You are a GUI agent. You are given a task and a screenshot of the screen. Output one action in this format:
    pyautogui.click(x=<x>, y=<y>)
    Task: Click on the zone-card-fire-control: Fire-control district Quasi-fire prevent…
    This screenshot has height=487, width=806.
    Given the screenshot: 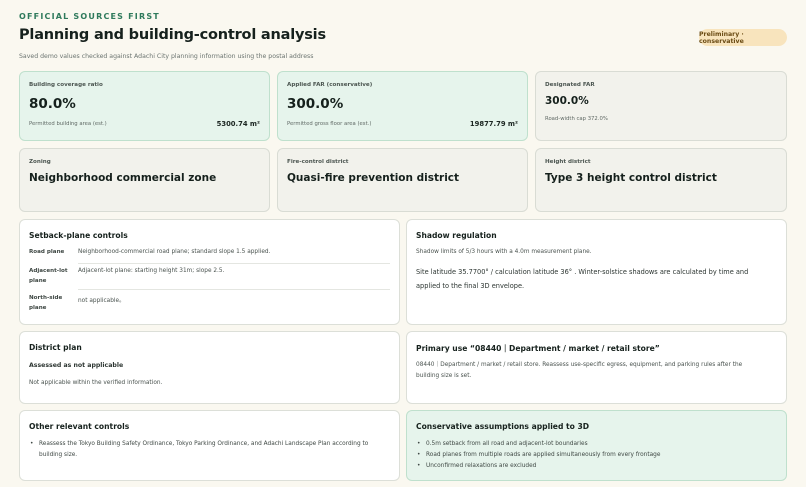 What is the action you would take?
    pyautogui.click(x=402, y=180)
    